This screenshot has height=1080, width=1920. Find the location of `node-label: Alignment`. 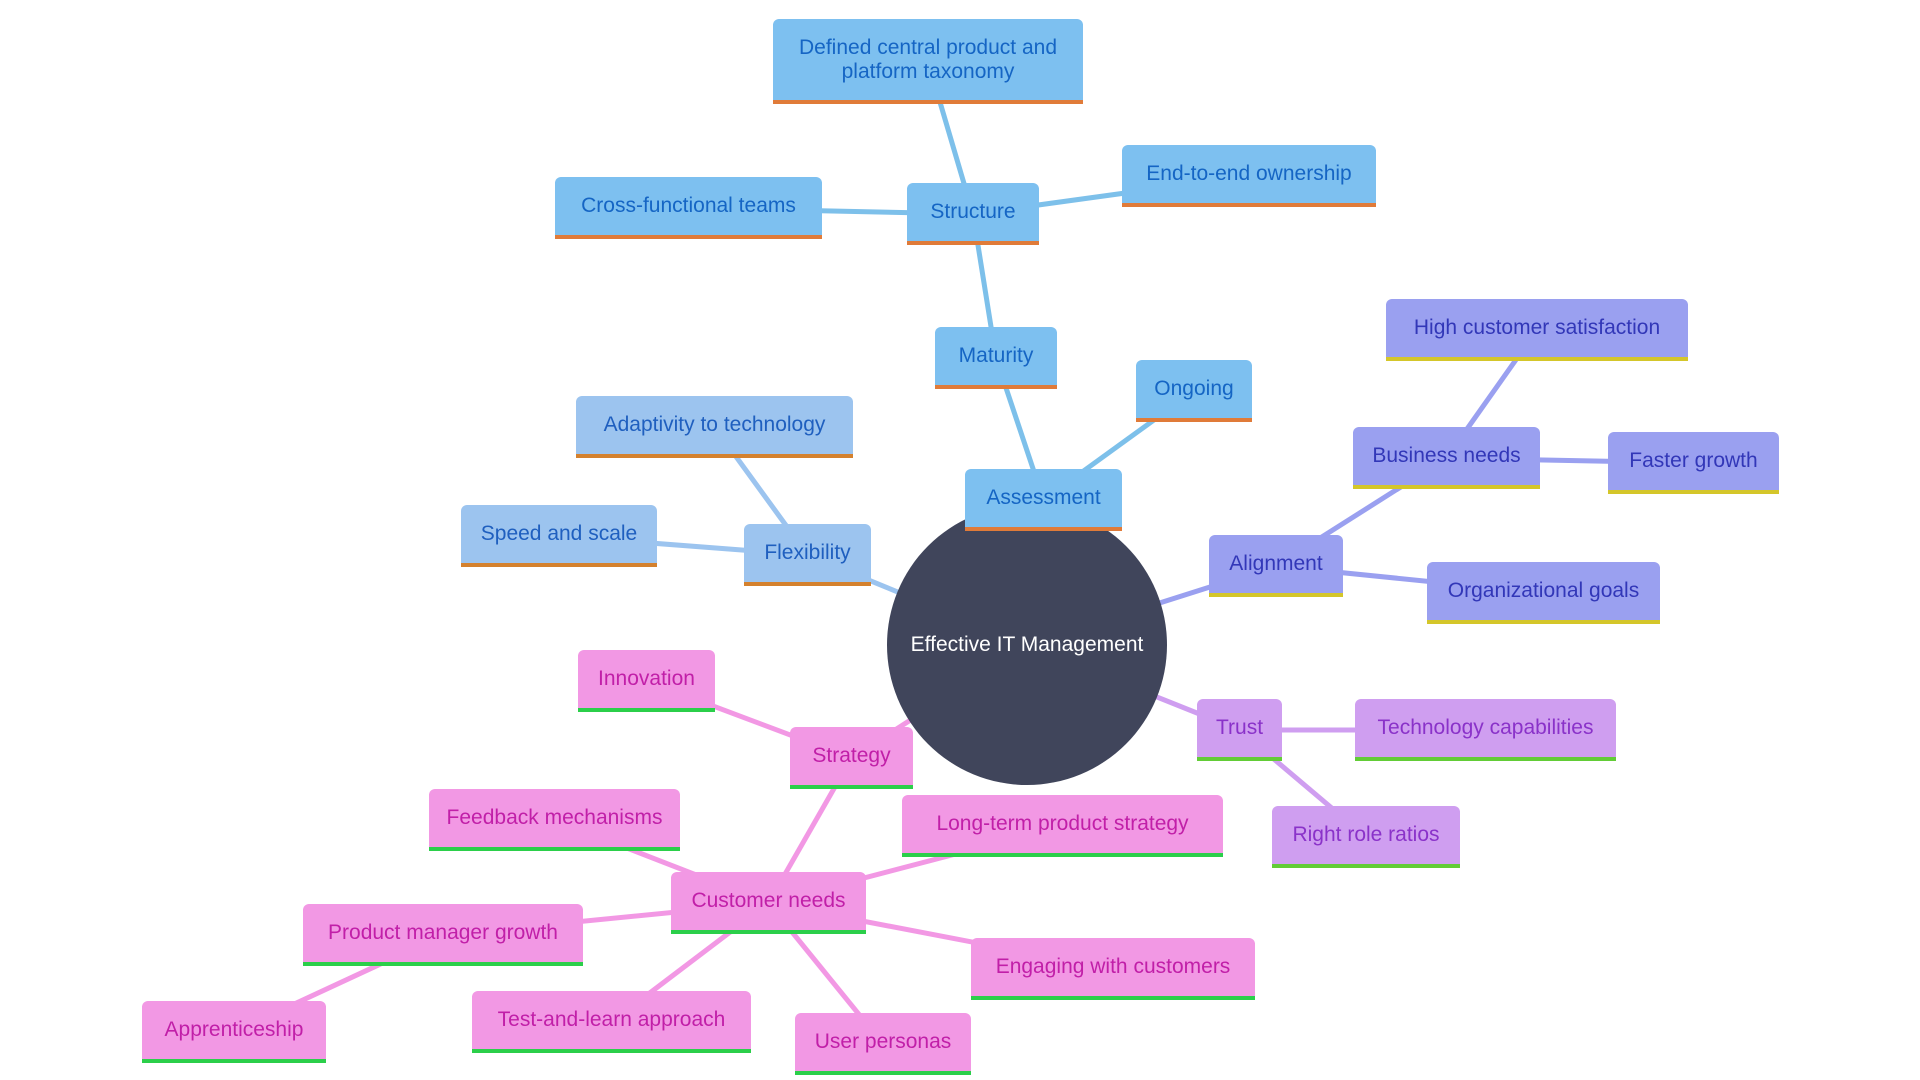

node-label: Alignment is located at coordinates (1276, 563).